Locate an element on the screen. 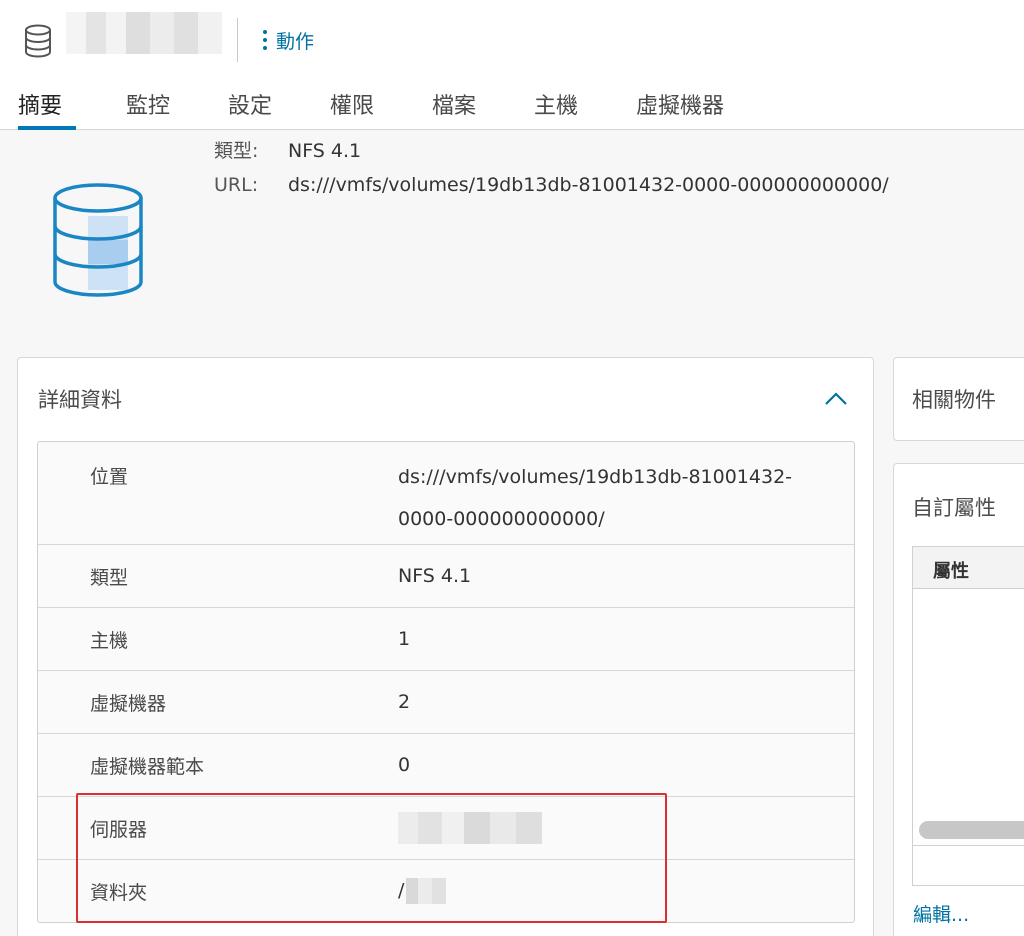 This screenshot has width=1024, height=936. row-key-vms: 虛擬機器 is located at coordinates (128, 703).